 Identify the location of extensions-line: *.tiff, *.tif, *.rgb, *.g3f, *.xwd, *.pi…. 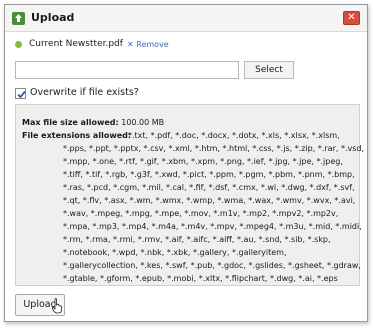
(209, 174).